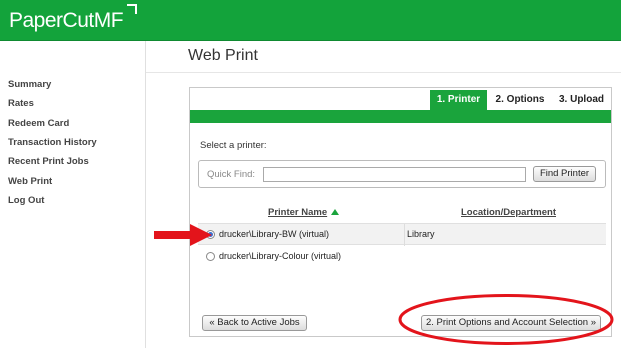  What do you see at coordinates (274, 234) in the screenshot?
I see `printer-name: drucker\Library-BW (virtual)` at bounding box center [274, 234].